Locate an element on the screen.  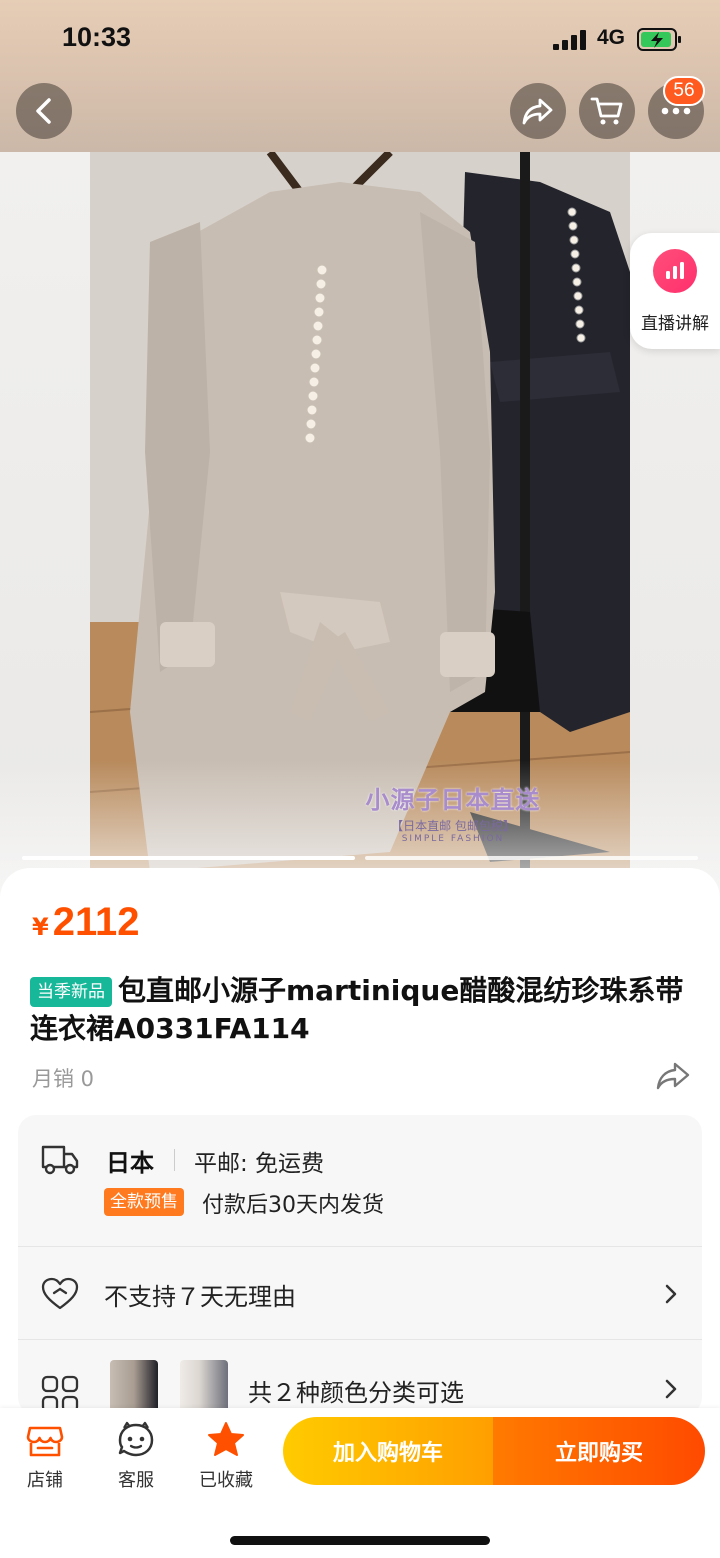
presale-tag: 全款预售 is located at coordinates (144, 1202).